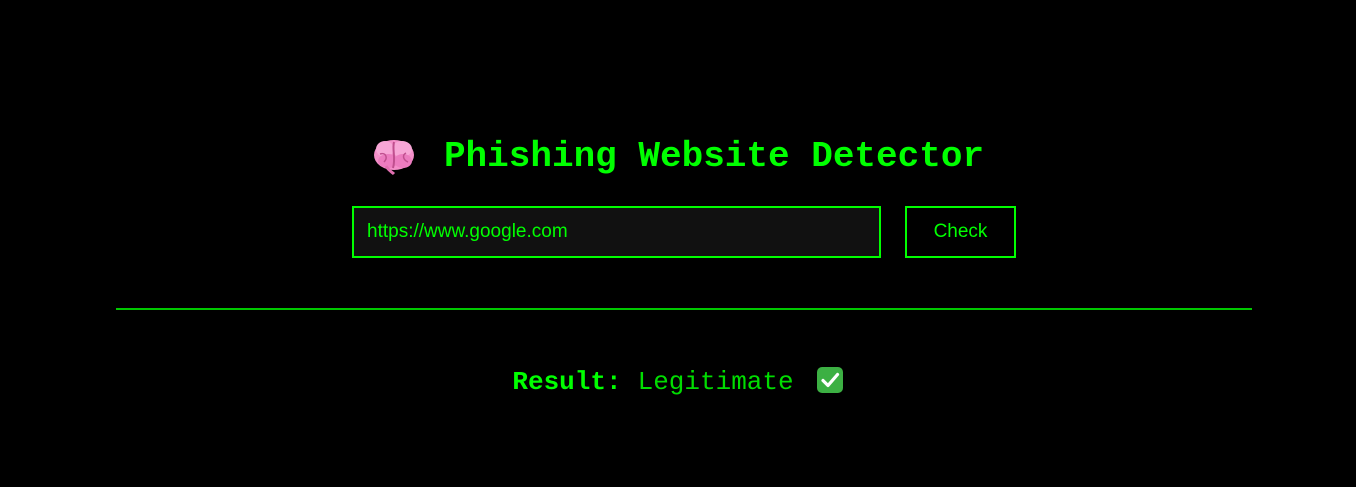  Describe the element at coordinates (567, 382) in the screenshot. I see `result-label: Result:` at that location.